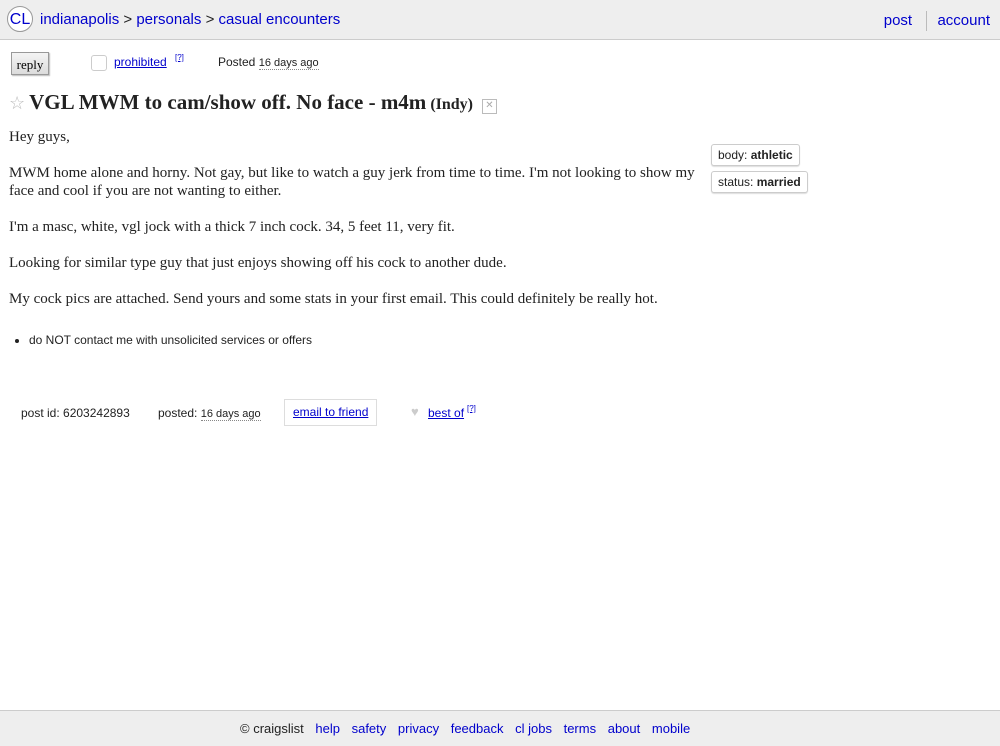  I want to click on best-of-link: best of, so click(446, 413).